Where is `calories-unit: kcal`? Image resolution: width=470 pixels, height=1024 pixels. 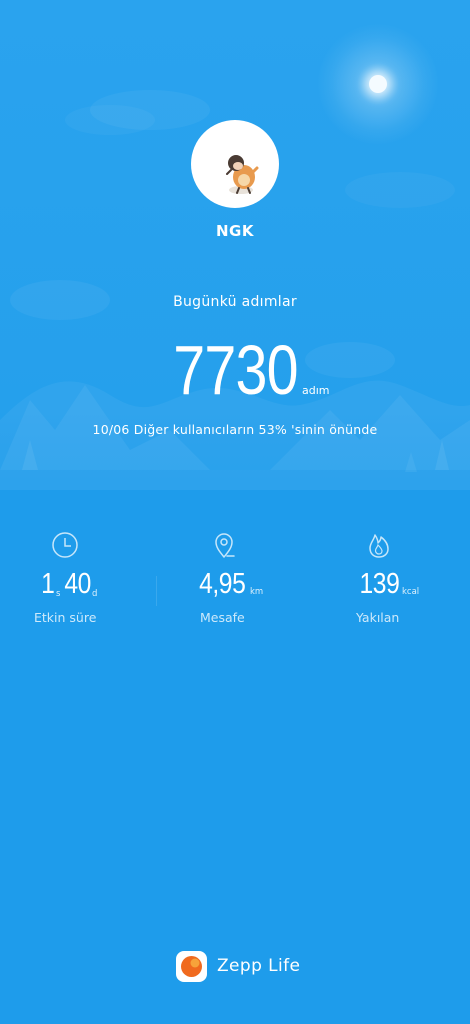 calories-unit: kcal is located at coordinates (411, 592).